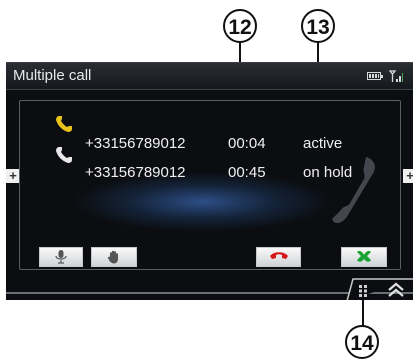  Describe the element at coordinates (240, 26) in the screenshot. I see `callout-12: 12` at that location.